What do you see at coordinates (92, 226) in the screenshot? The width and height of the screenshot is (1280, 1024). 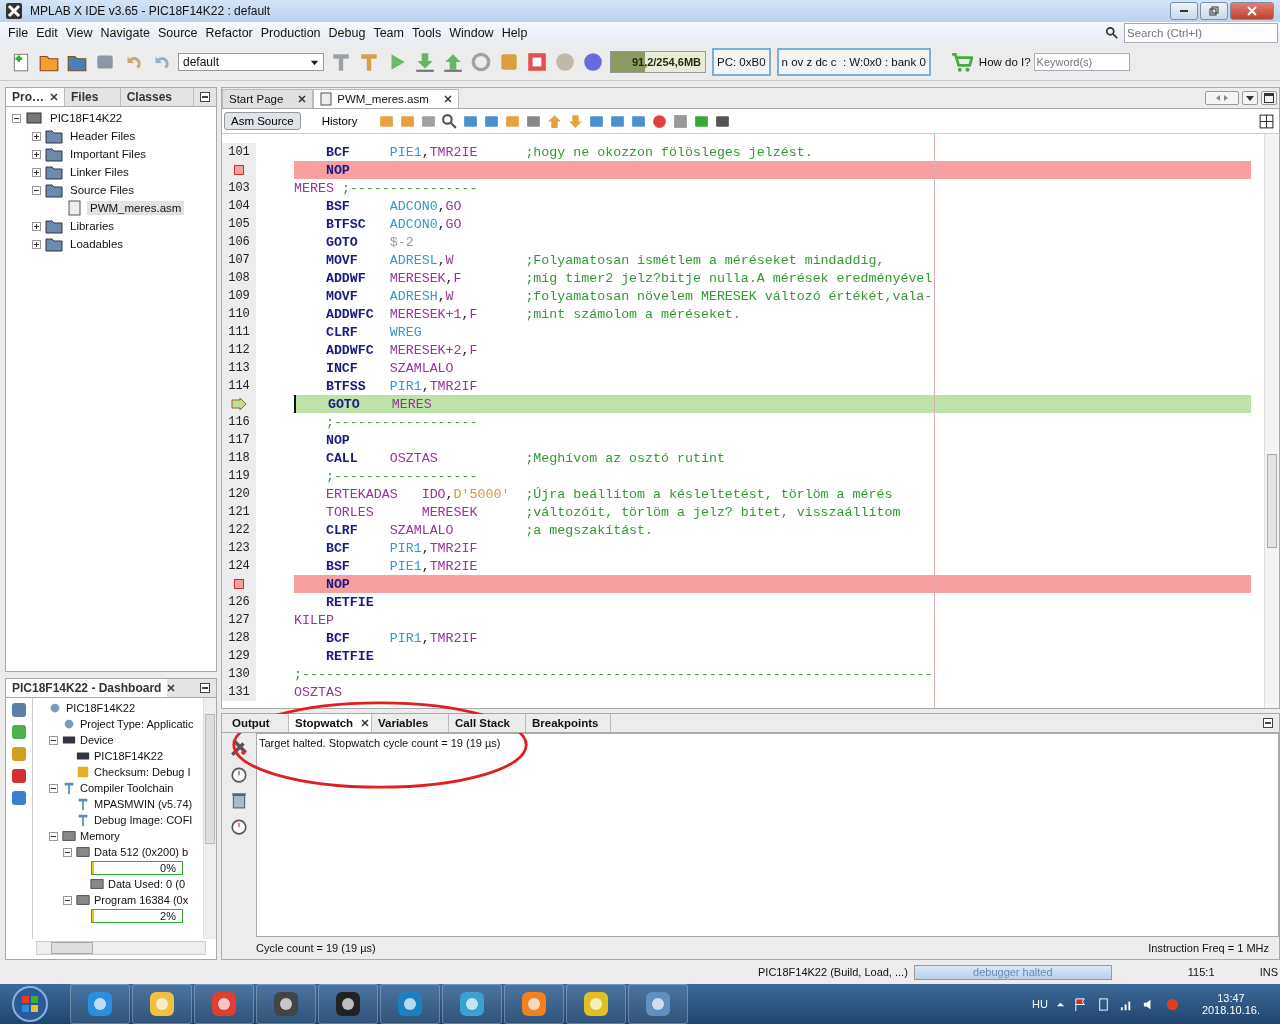 I see `tree-item: Libraries` at bounding box center [92, 226].